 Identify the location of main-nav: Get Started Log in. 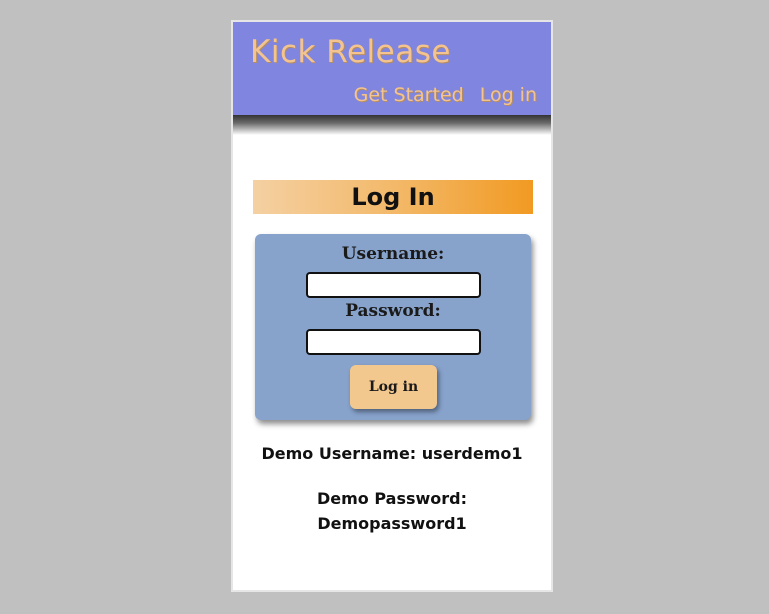
(445, 95).